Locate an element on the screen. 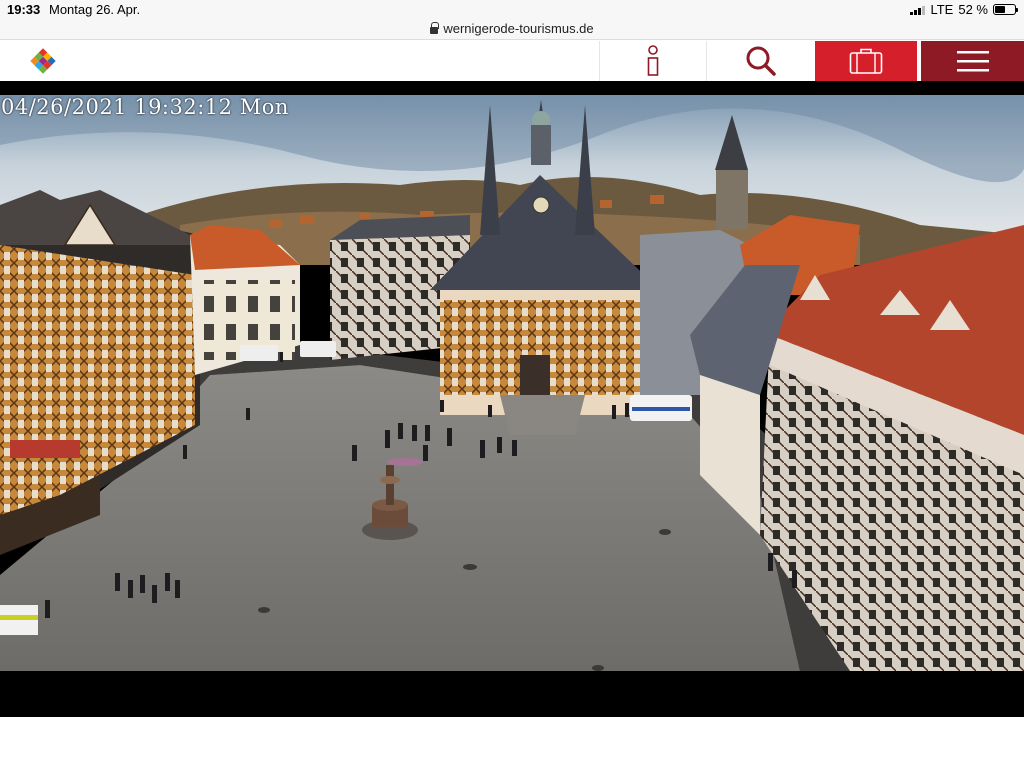 The height and width of the screenshot is (767, 1024). colorful-diamond-logo-icon is located at coordinates (43, 61).